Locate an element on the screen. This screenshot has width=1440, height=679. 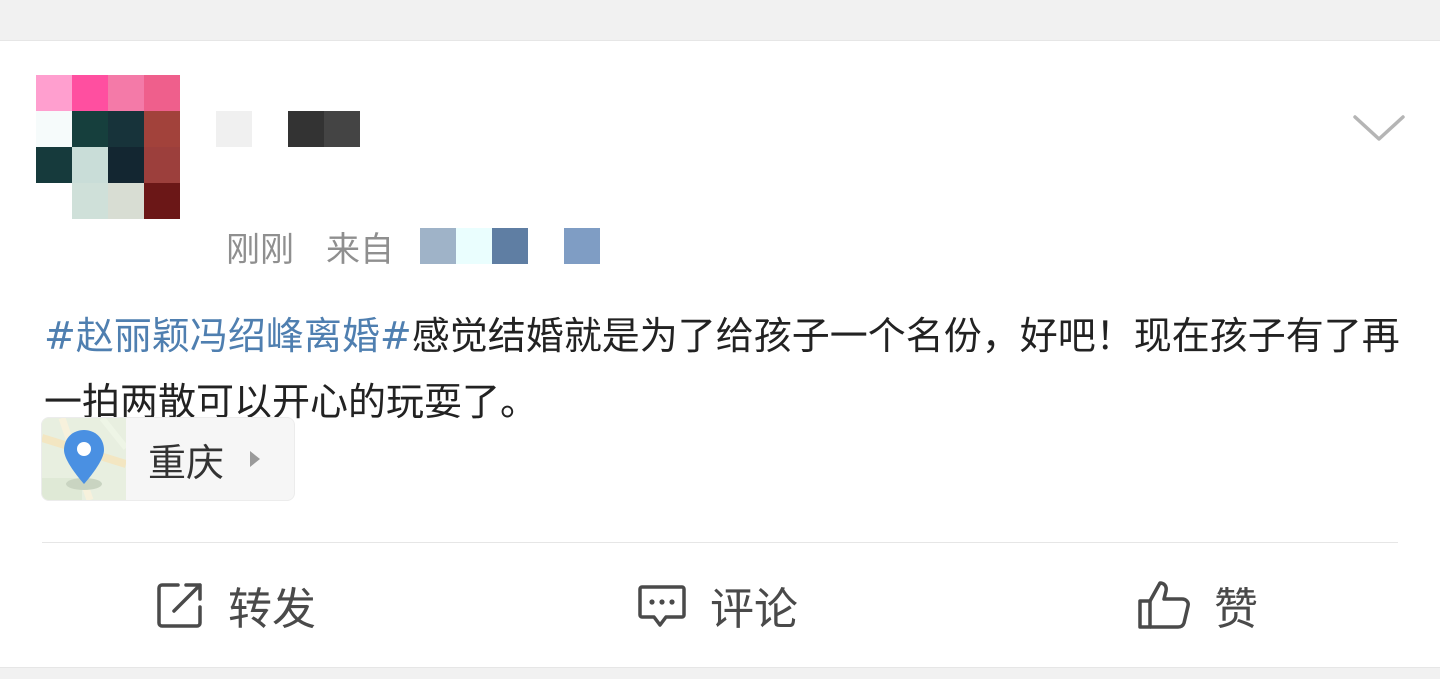
location-chip: 重庆 is located at coordinates (168, 459).